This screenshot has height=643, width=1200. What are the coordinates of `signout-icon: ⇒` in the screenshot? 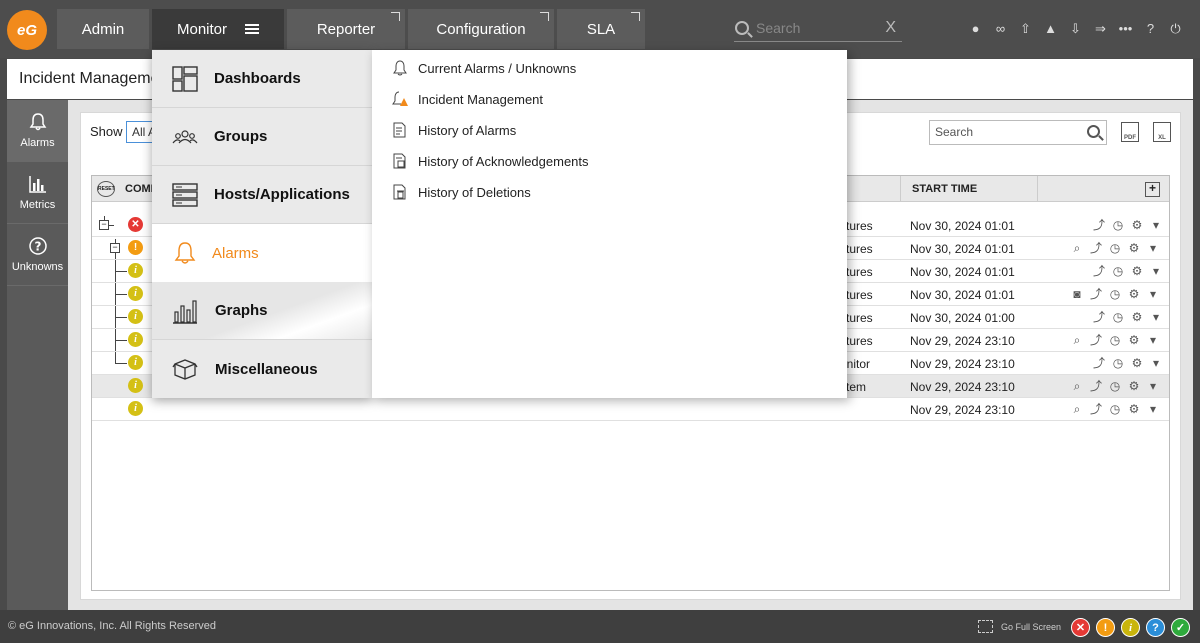 It's located at (1100, 29).